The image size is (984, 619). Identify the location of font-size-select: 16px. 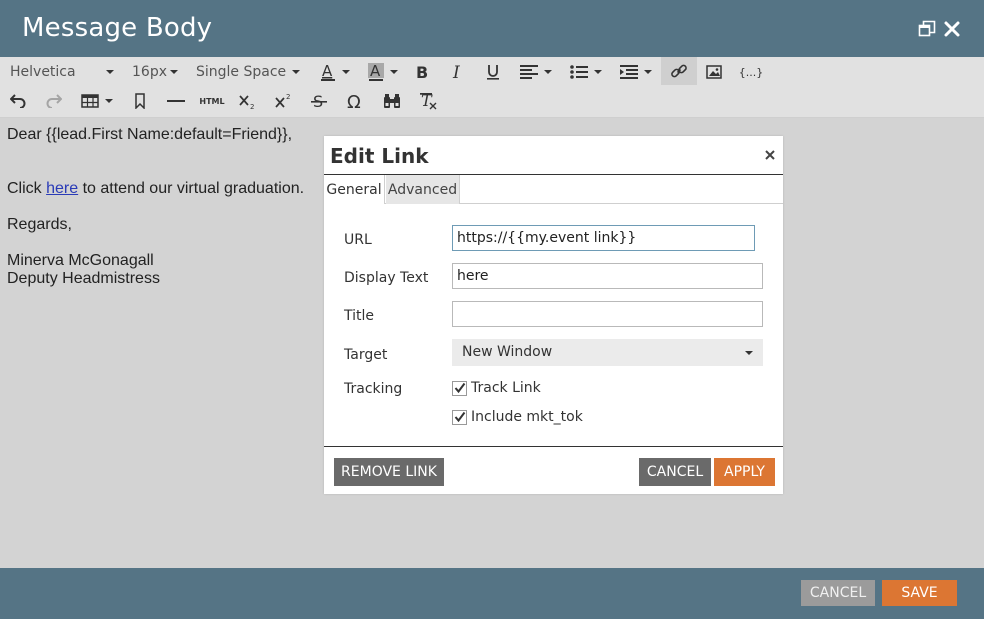
(155, 72).